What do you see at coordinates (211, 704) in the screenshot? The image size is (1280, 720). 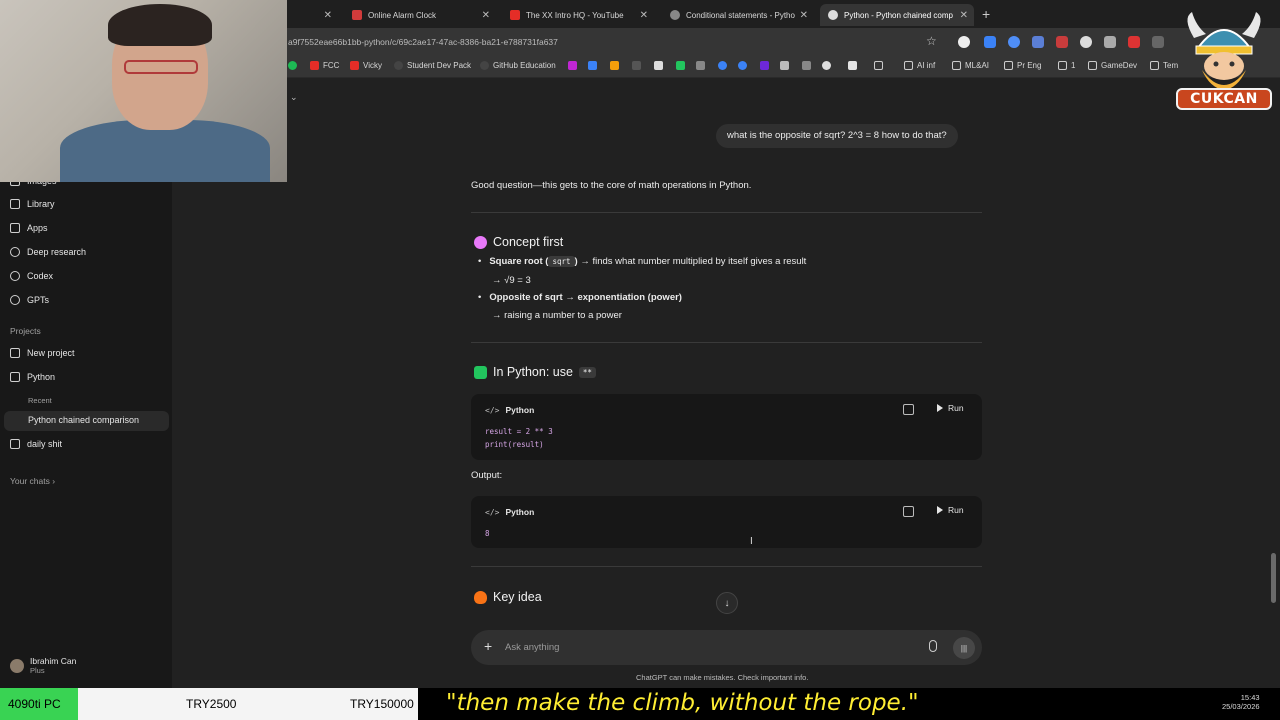 I see `goal-current-amount: TRY2500` at bounding box center [211, 704].